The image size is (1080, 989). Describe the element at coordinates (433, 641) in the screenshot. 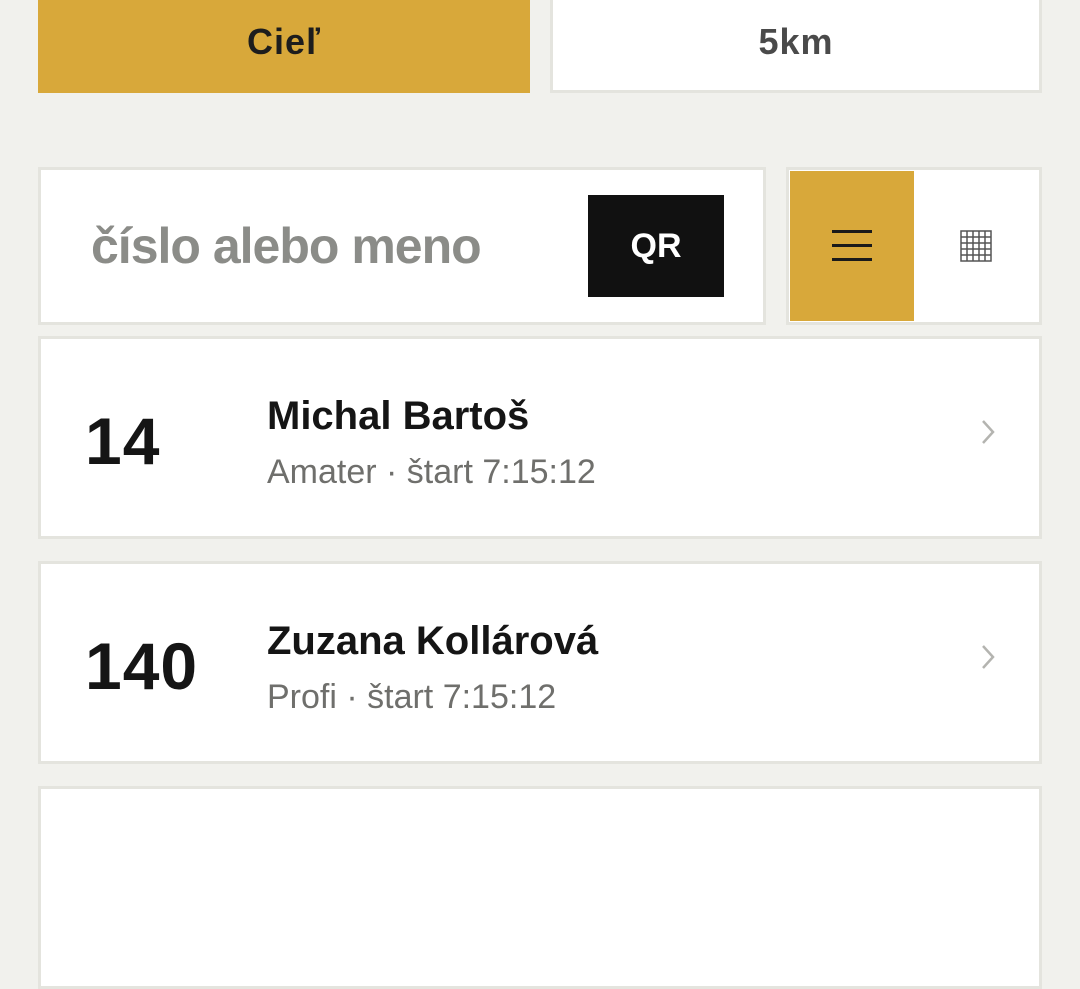

I see `runner-name: Zuzana Kollárová` at that location.